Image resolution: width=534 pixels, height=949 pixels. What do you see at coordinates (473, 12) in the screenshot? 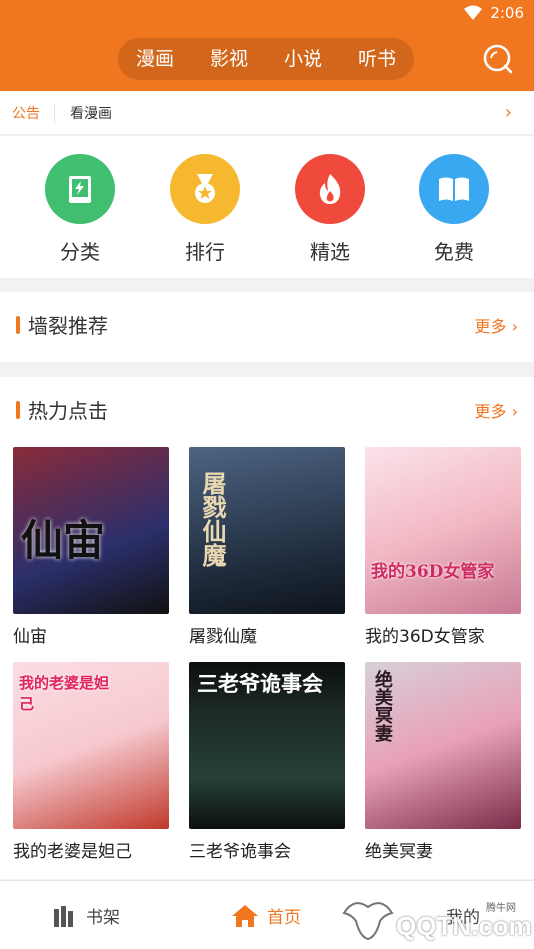
I see `wifi-icon` at bounding box center [473, 12].